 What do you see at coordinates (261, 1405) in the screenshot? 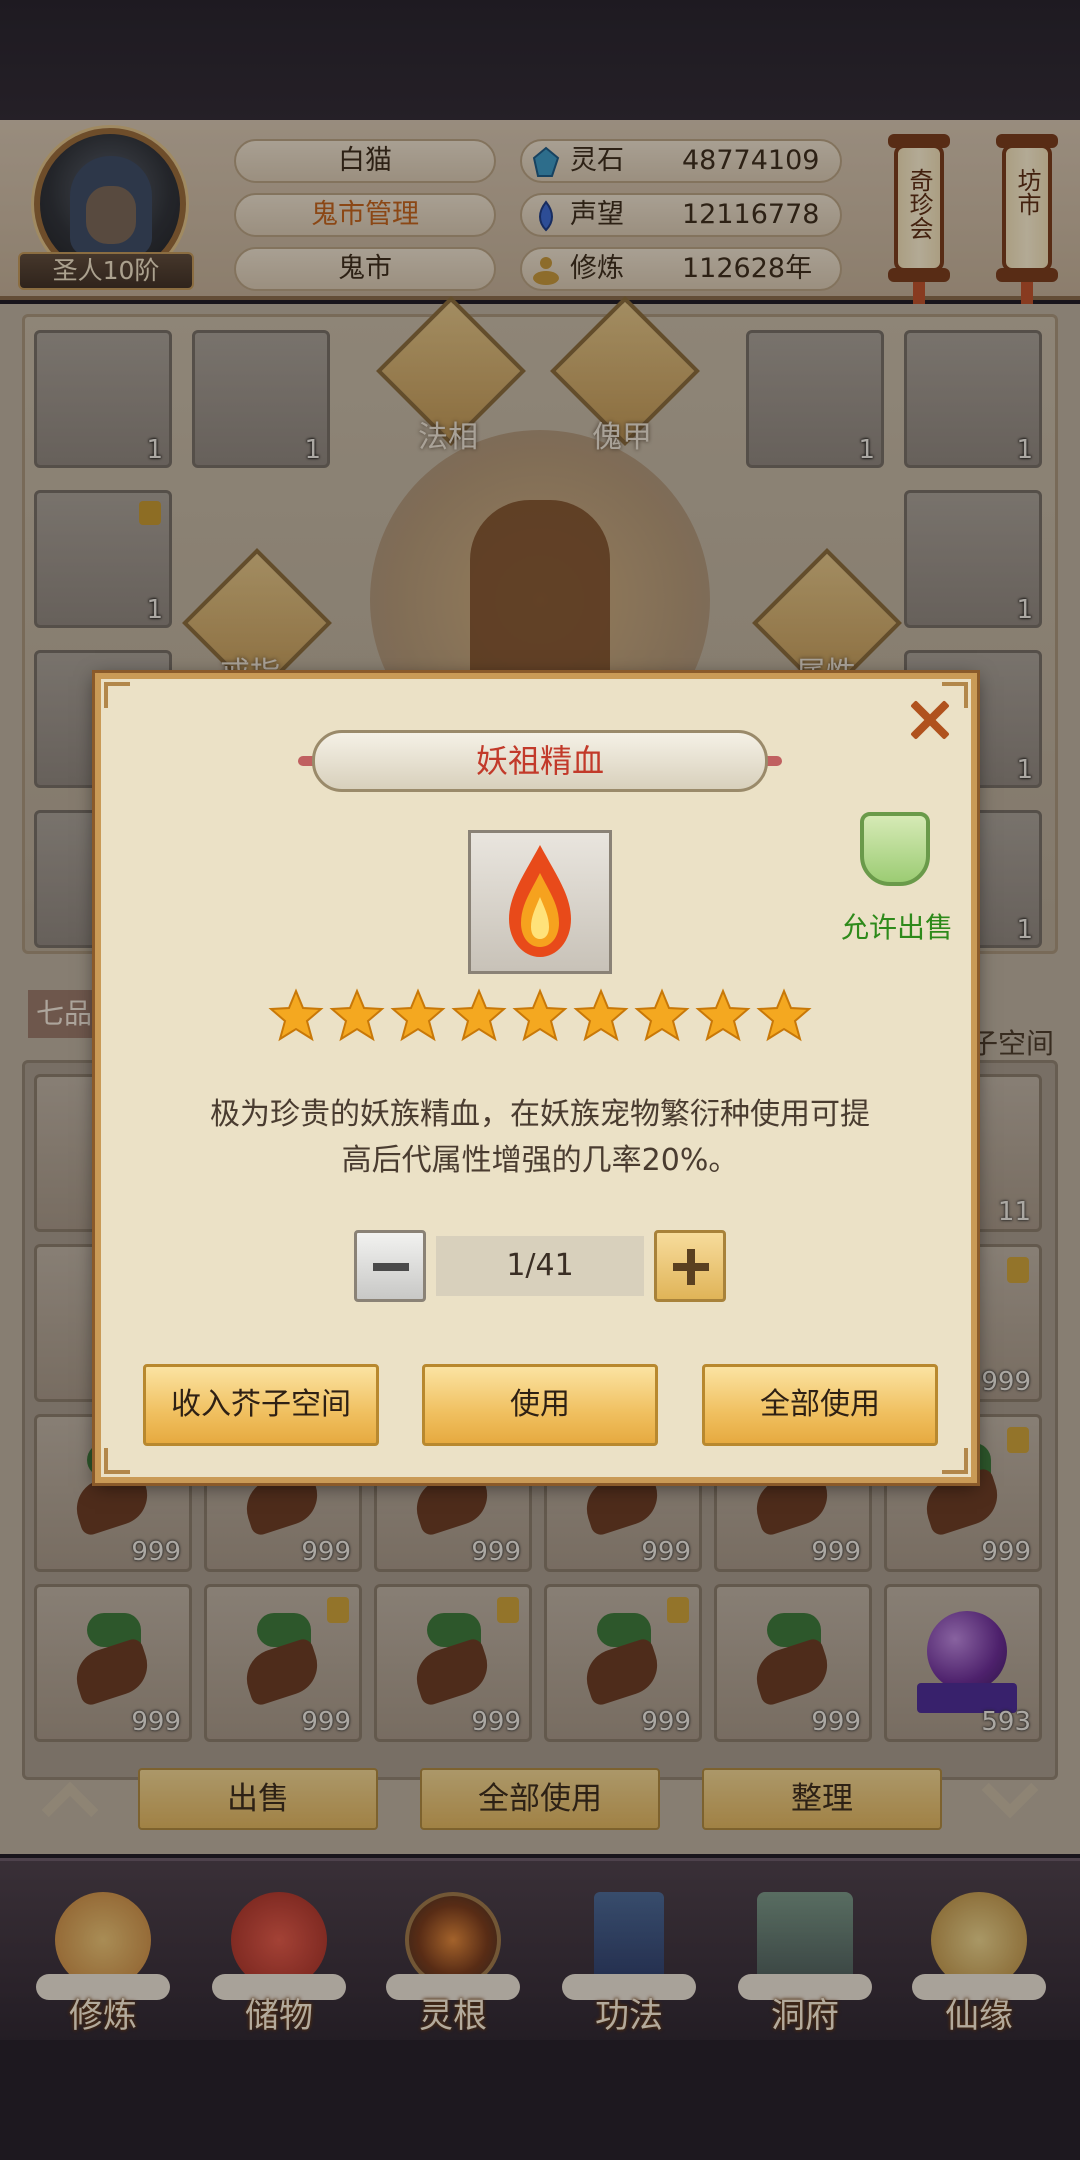
I see `store-in-mustard-space-button: 收入芥子空间` at bounding box center [261, 1405].